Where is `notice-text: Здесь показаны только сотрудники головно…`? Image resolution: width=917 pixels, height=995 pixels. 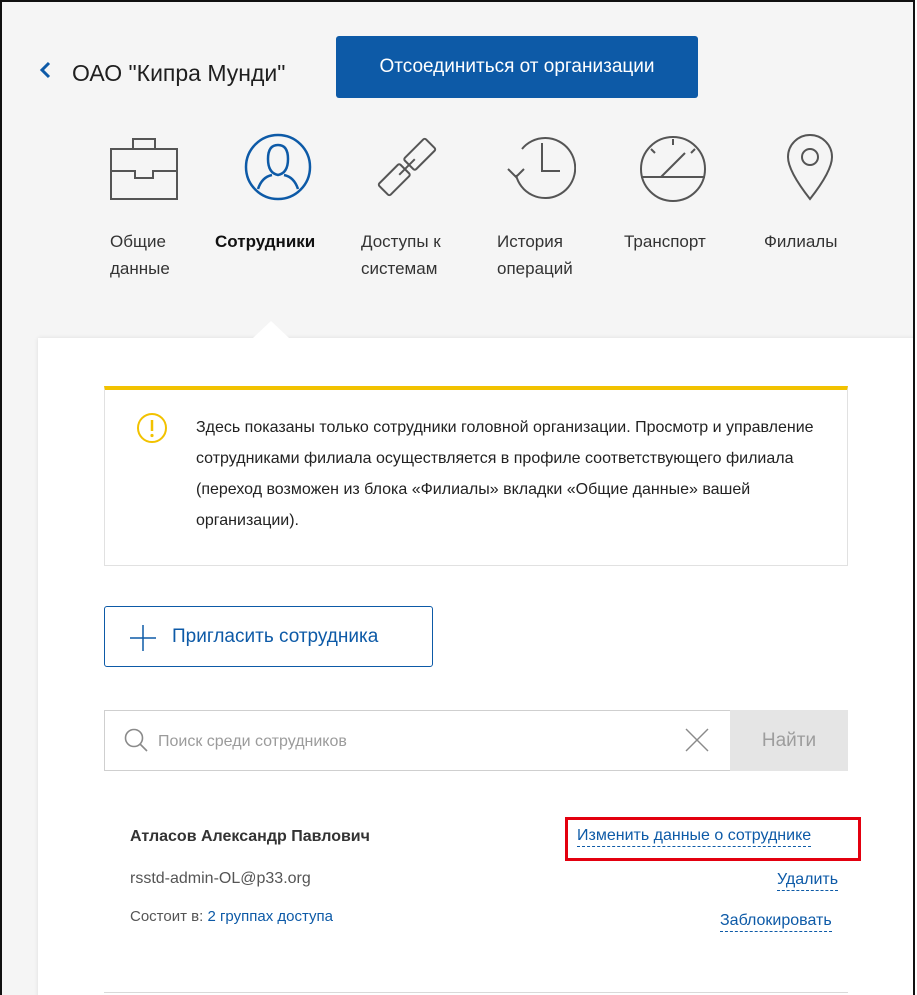
notice-text: Здесь показаны только сотрудники головно… is located at coordinates (505, 474).